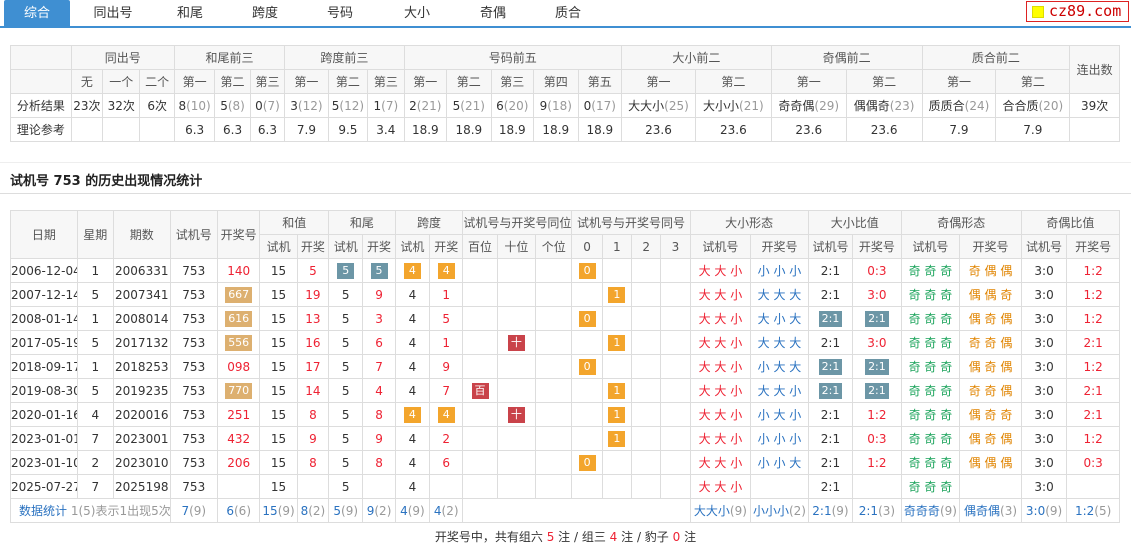 Image resolution: width=1131 pixels, height=552 pixels. Describe the element at coordinates (121, 81) in the screenshot. I see `sub-header: 一个` at that location.